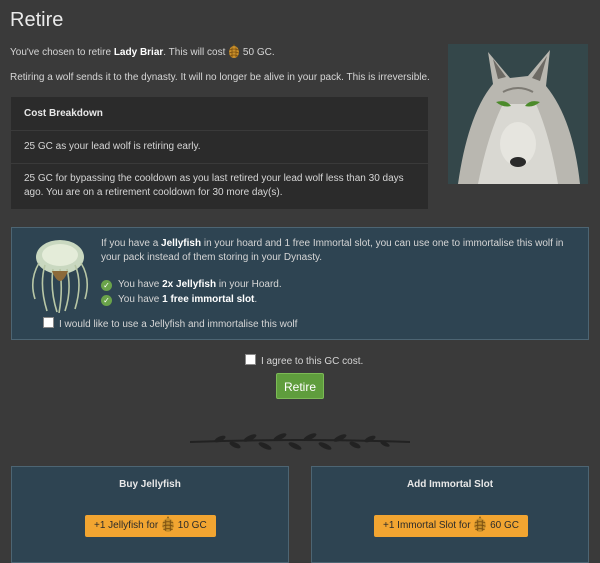  I want to click on buy-jellyfish-button: +1 Jellyfish for 10 GC, so click(150, 526).